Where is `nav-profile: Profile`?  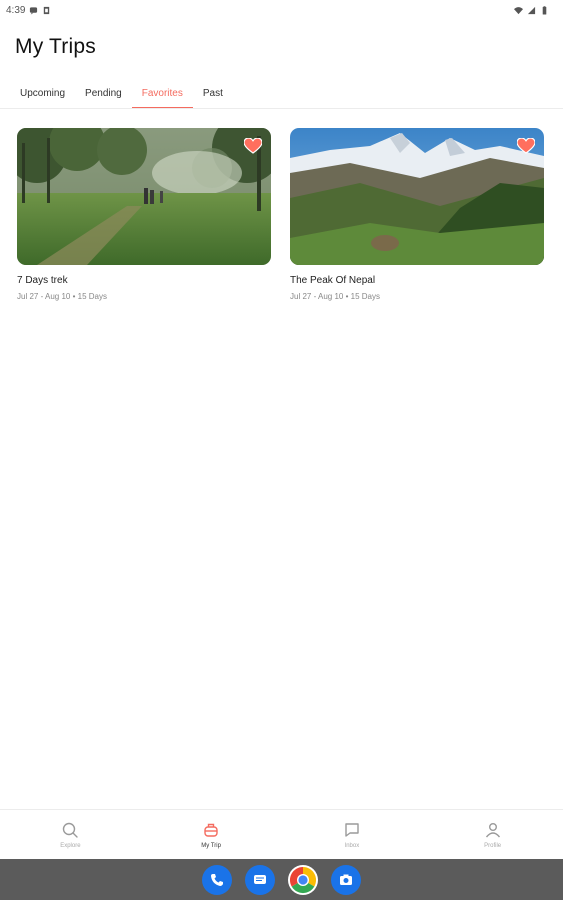 nav-profile: Profile is located at coordinates (493, 835).